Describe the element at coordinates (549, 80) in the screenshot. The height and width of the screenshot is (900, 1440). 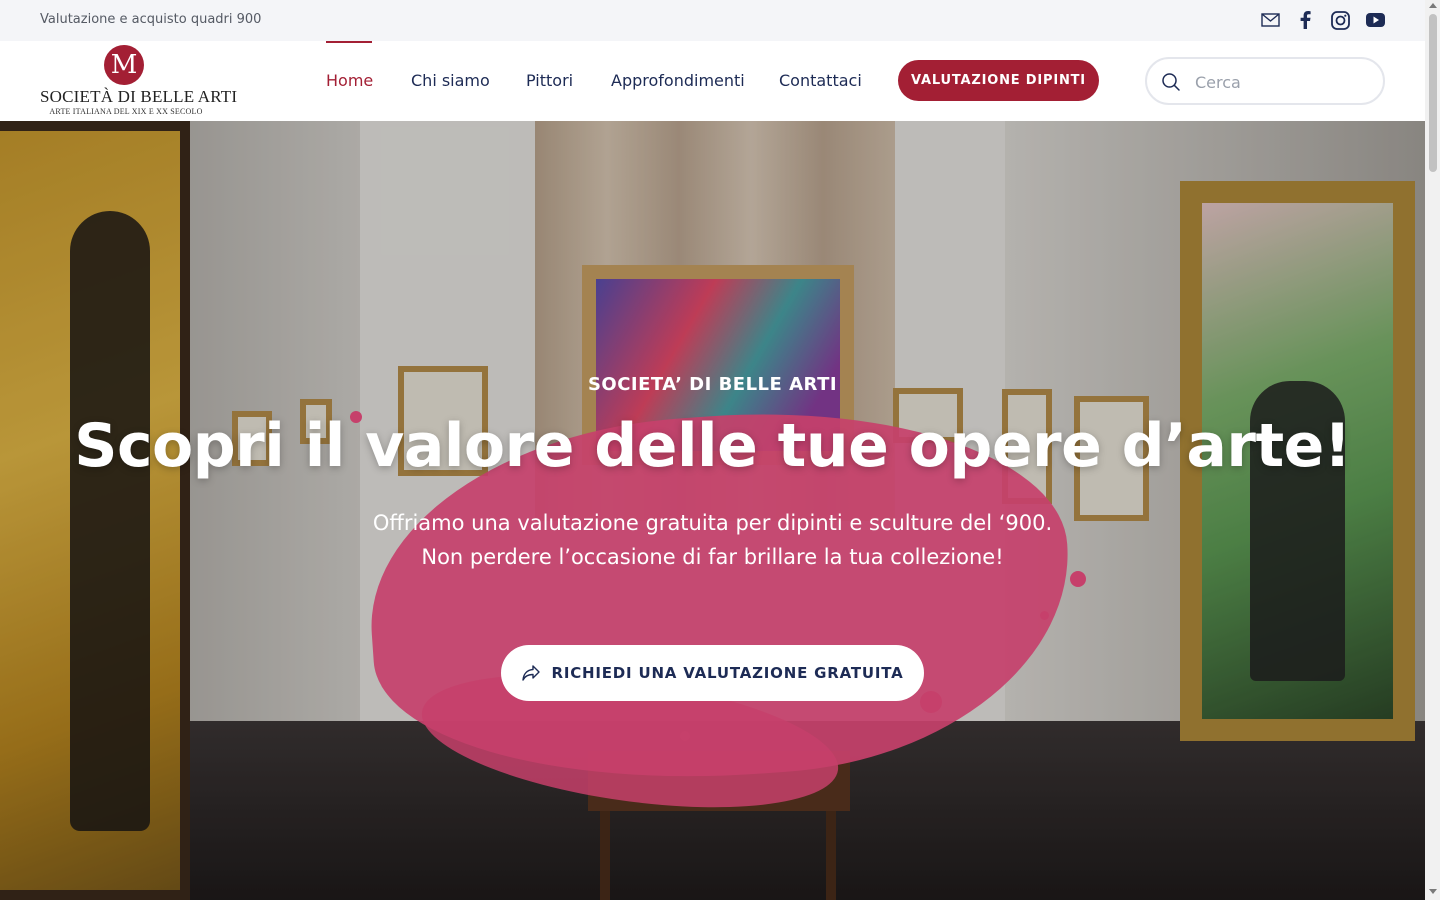
I see `nav-item-pittori: Pittori` at that location.